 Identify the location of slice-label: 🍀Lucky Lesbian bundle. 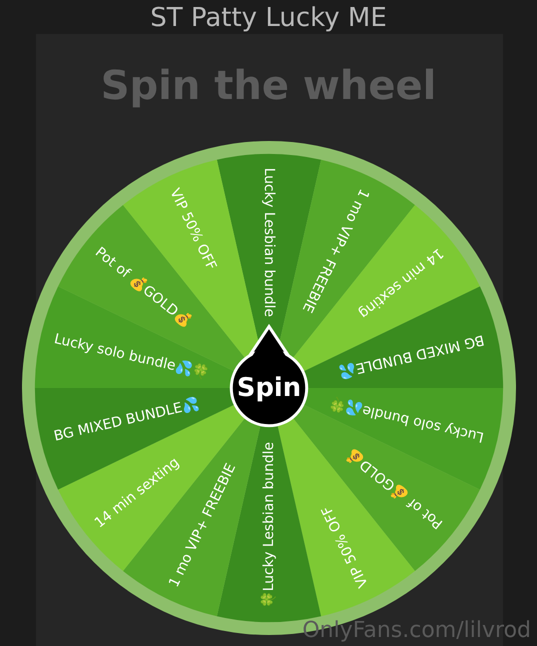
(268, 525).